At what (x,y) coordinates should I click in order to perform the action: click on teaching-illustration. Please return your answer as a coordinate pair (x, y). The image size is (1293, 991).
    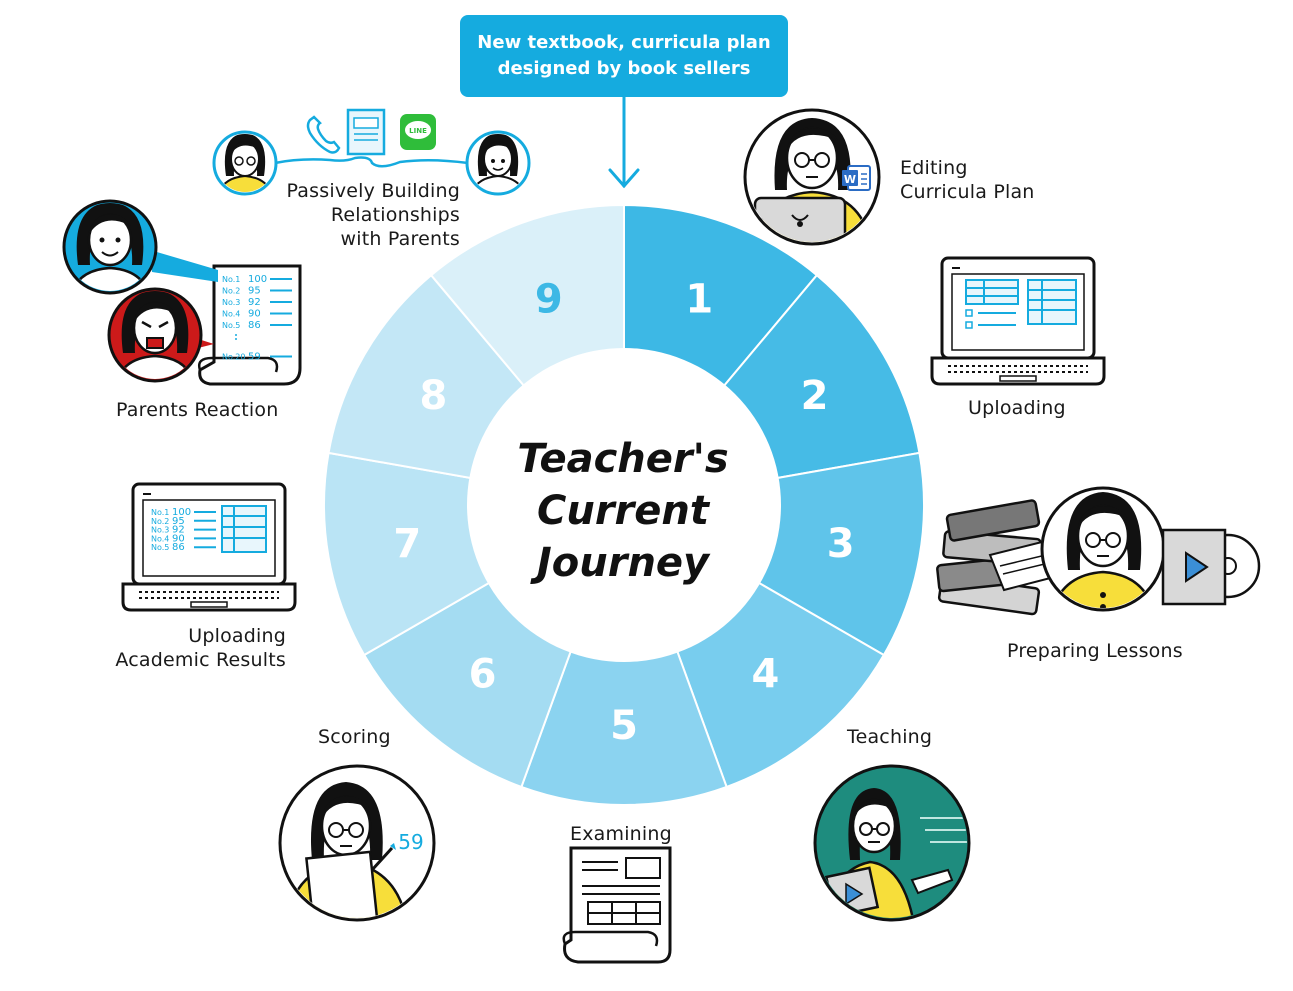
    Looking at the image, I should click on (892, 843).